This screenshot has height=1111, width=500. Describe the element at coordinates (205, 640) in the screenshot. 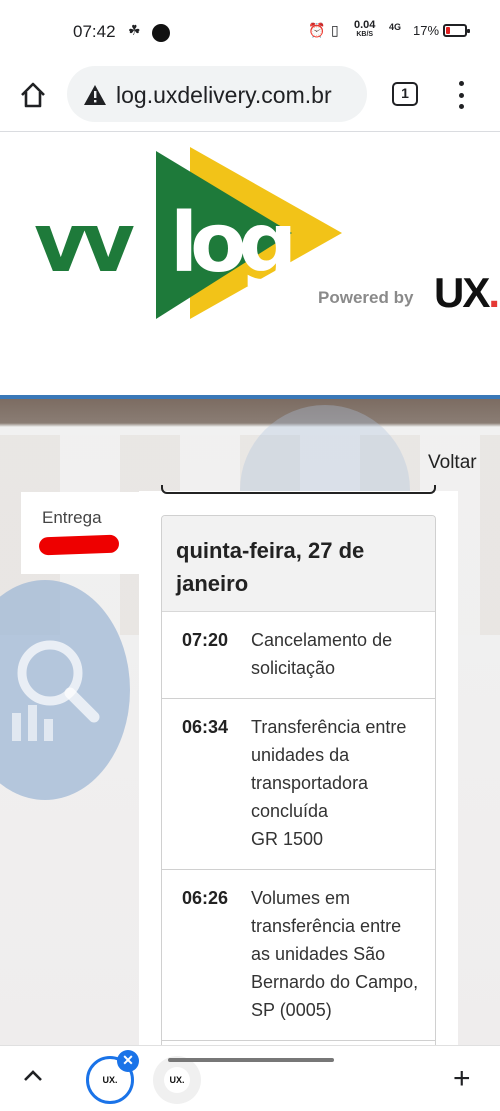

I see `event-time: 07:20` at that location.